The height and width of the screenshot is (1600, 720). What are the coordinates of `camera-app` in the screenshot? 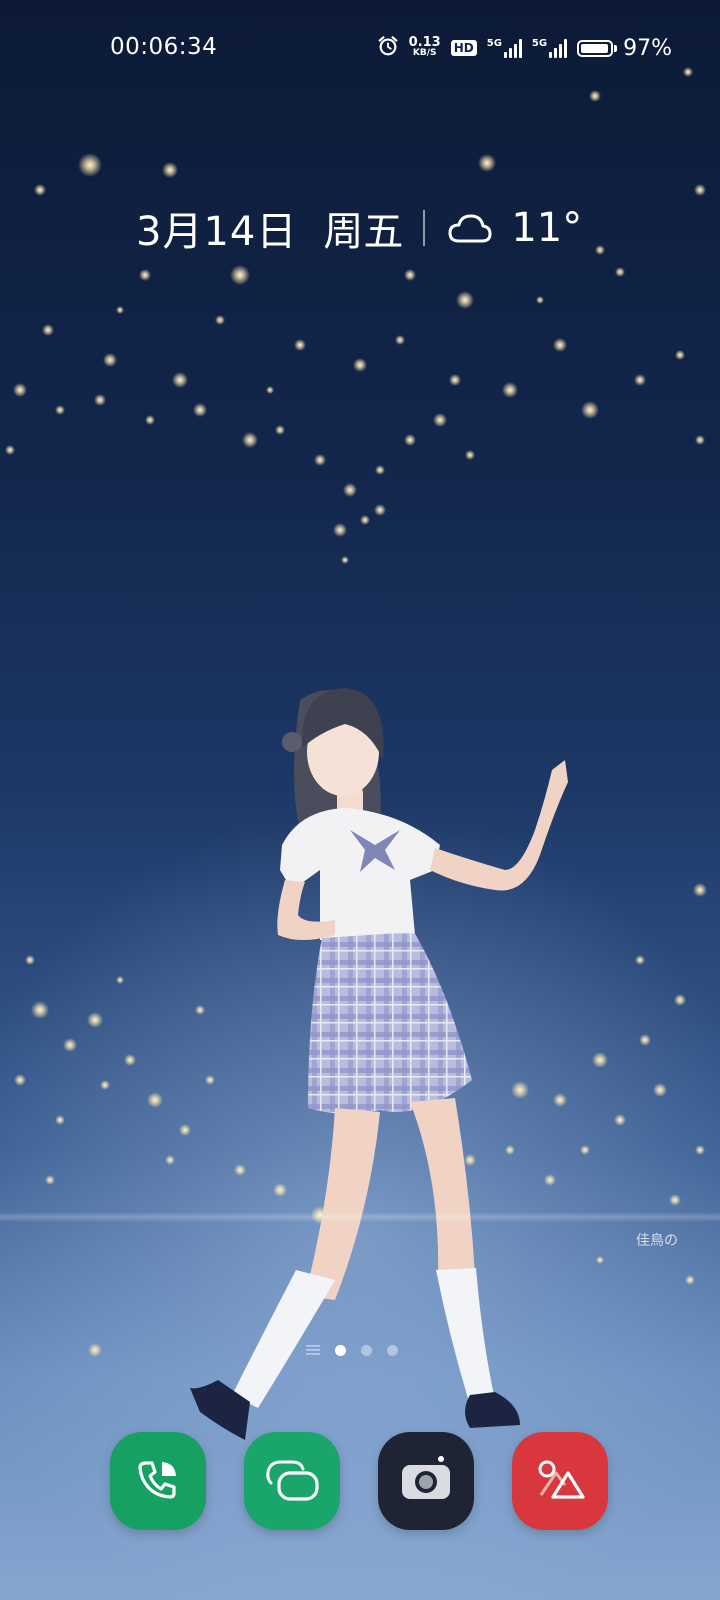 It's located at (426, 1481).